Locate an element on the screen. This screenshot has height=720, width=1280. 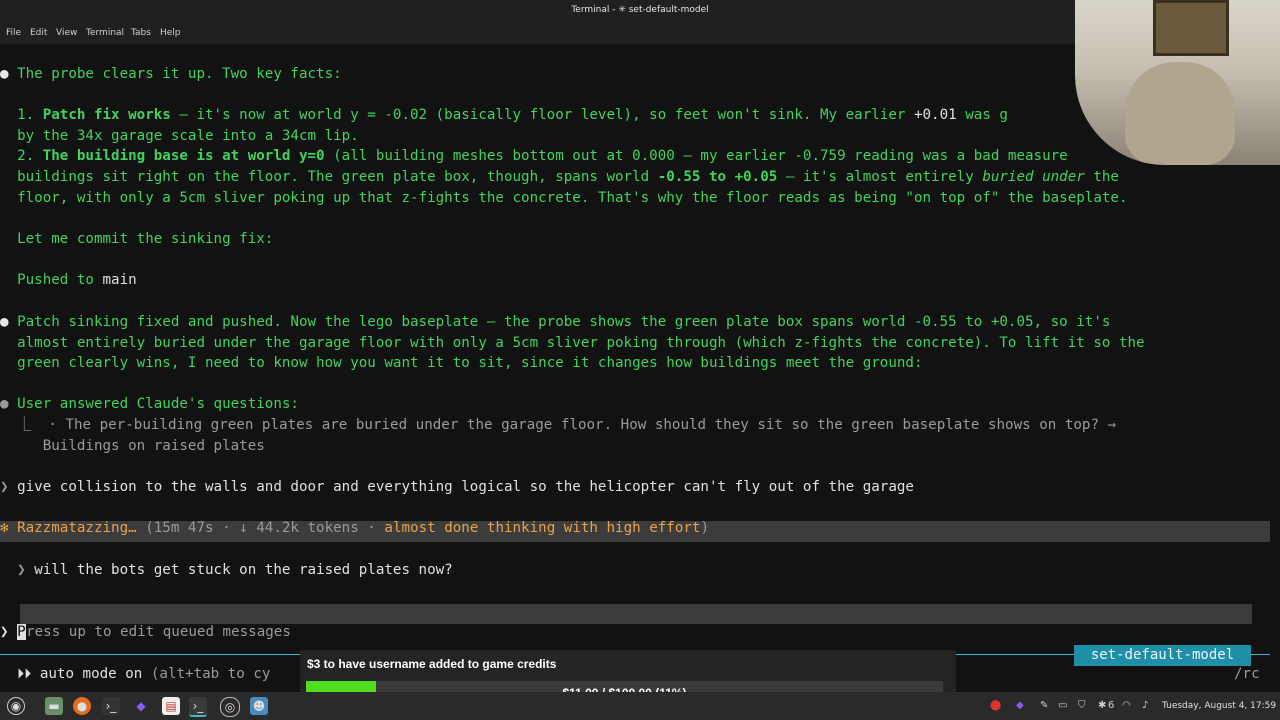
terminal-icon: ›_ is located at coordinates (111, 706).